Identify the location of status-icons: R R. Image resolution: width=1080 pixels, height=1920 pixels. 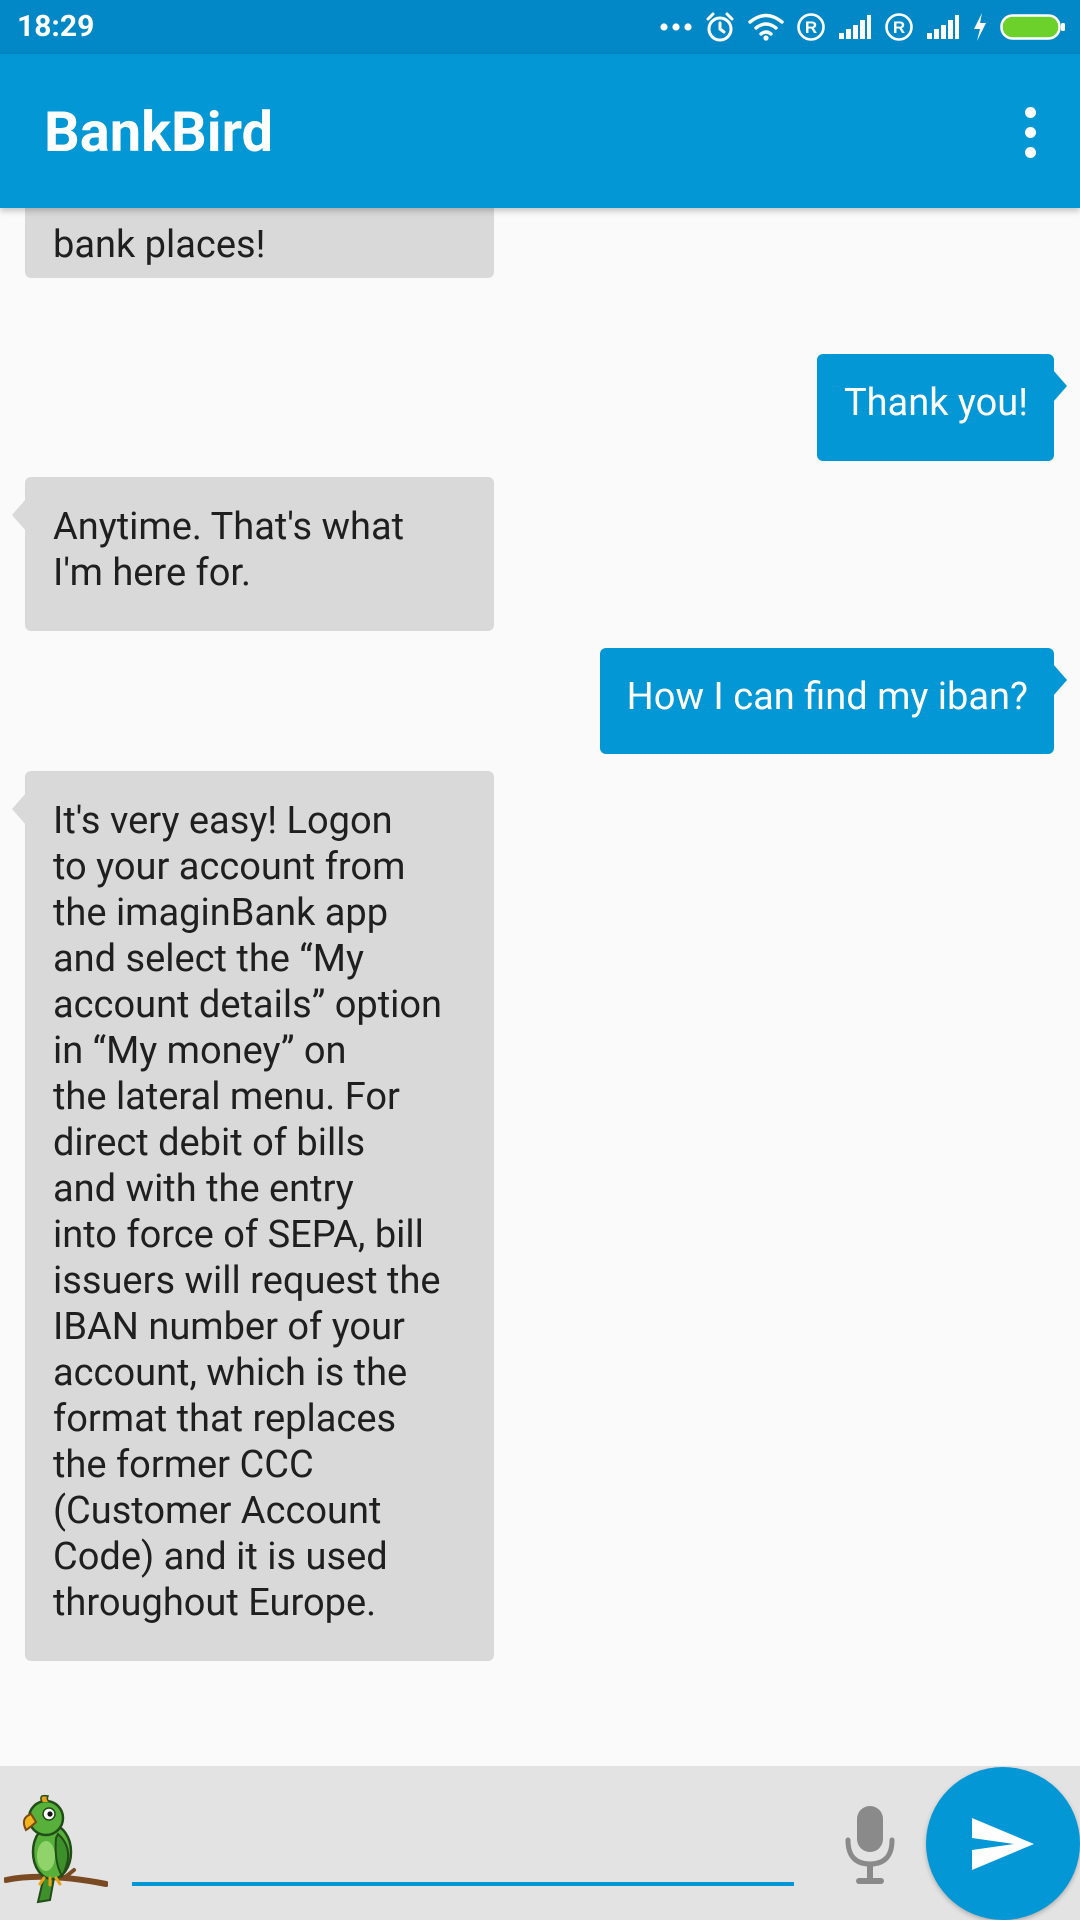
(863, 27).